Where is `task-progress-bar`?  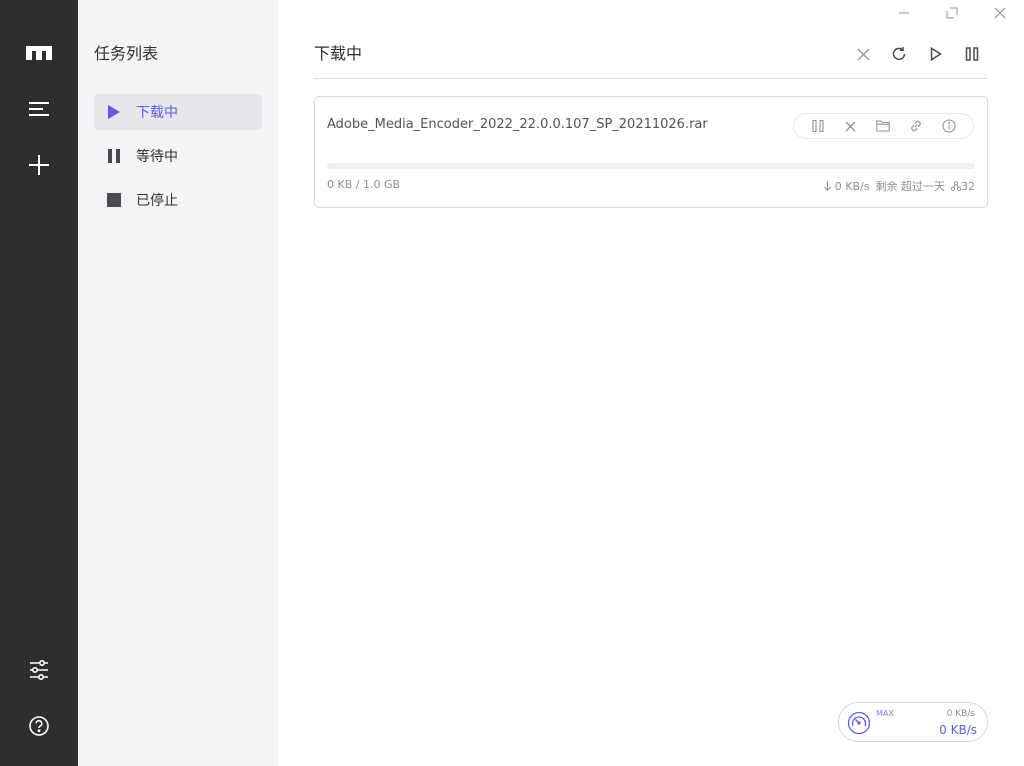 task-progress-bar is located at coordinates (651, 166).